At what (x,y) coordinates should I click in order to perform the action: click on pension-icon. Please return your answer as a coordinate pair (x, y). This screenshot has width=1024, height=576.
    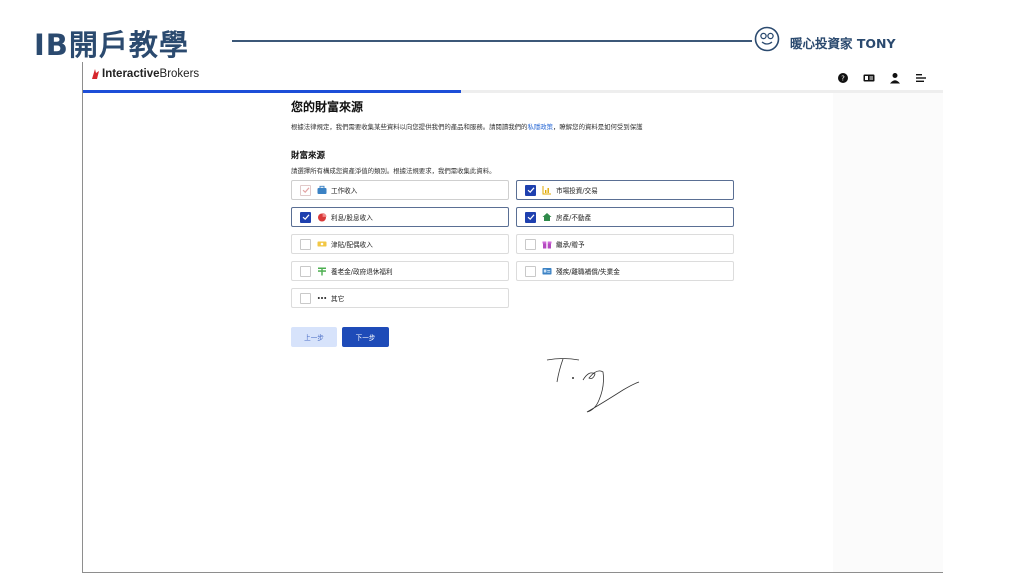
    Looking at the image, I should click on (322, 271).